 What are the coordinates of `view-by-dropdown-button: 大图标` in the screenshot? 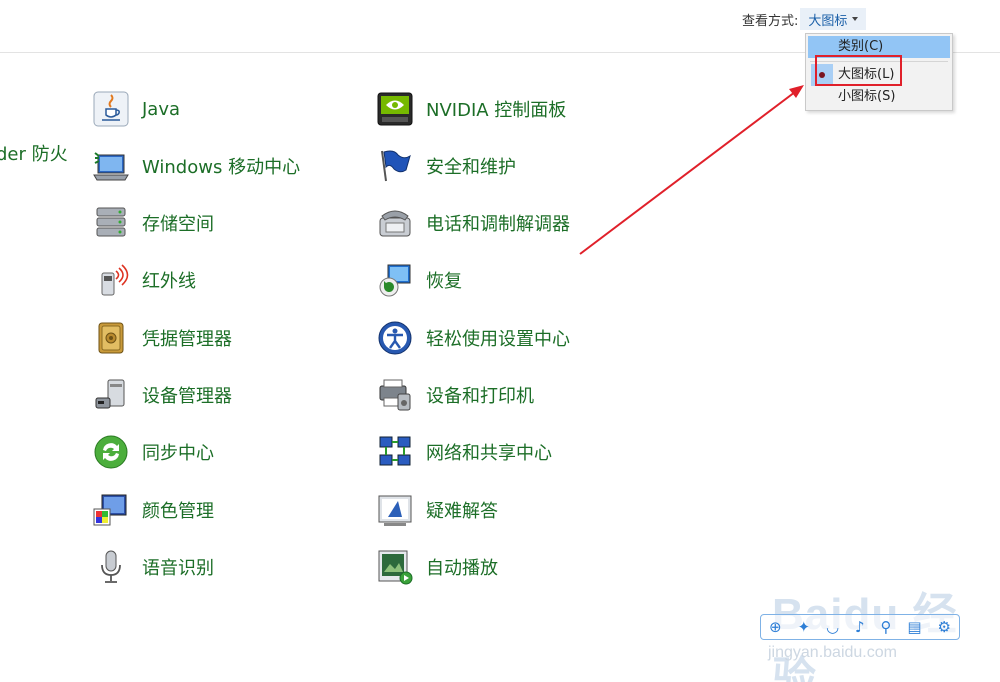 It's located at (833, 19).